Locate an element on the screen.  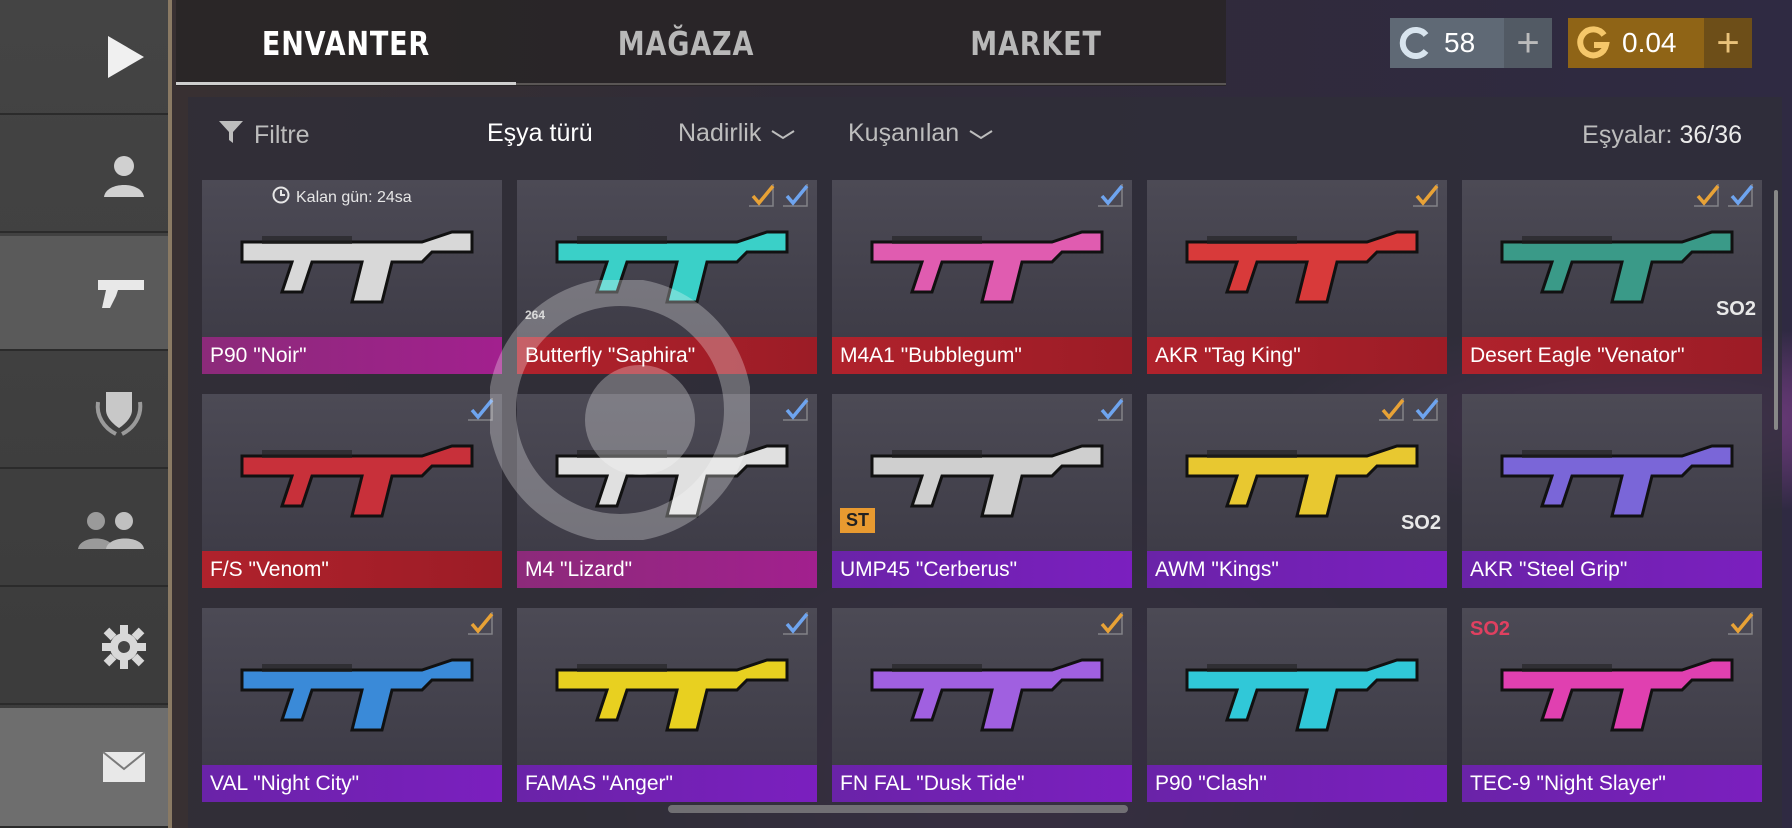
tab-inventory: ENVANTER is located at coordinates (346, 43).